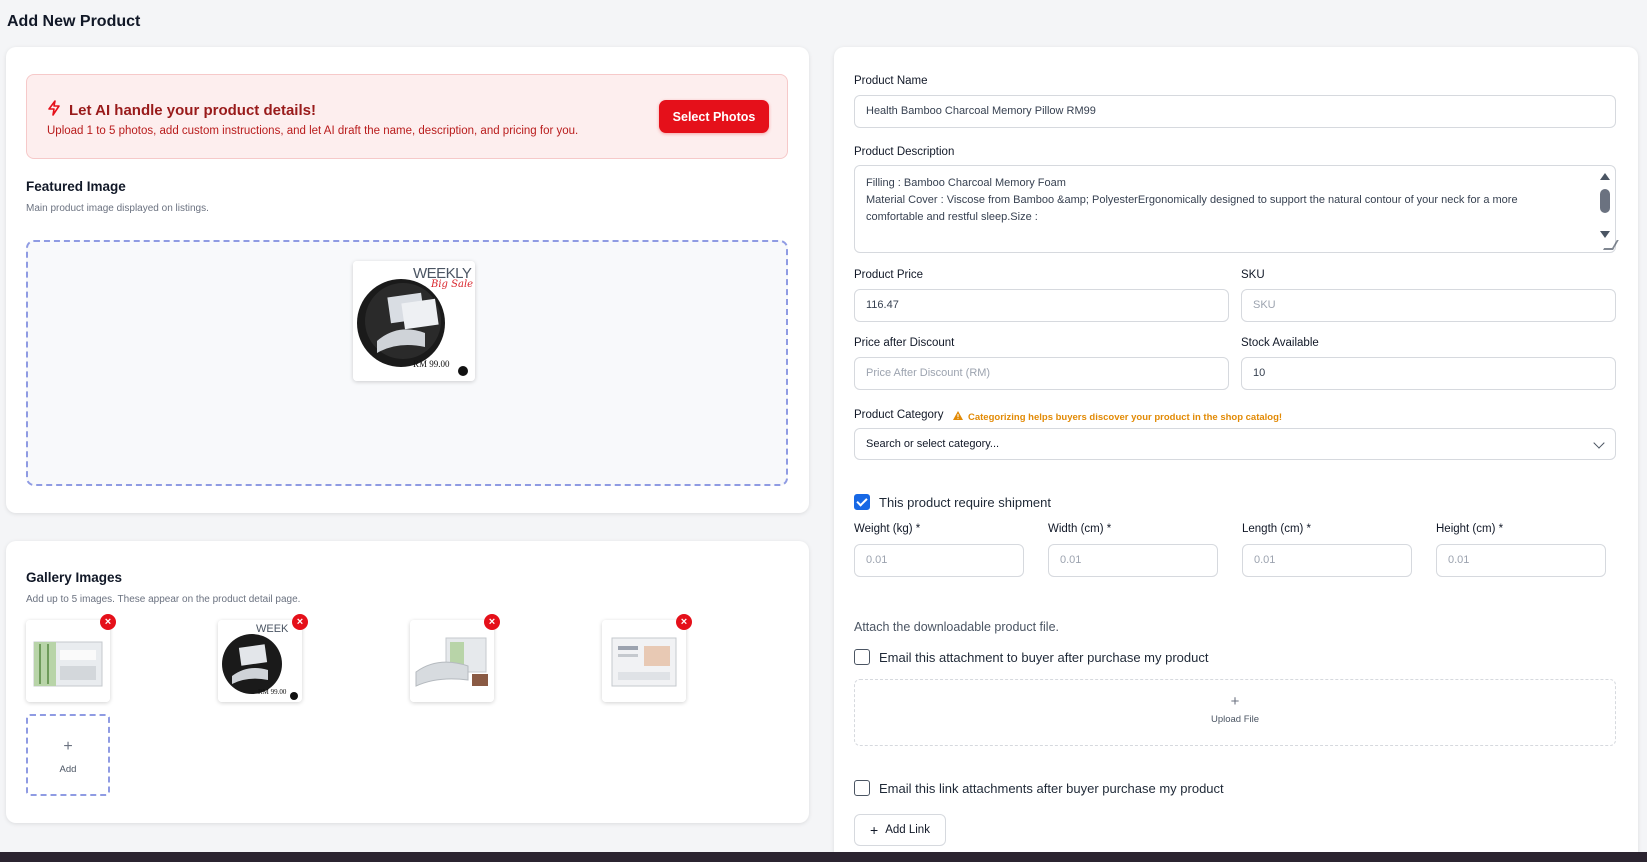 The image size is (1647, 862). I want to click on page-title: Add New Product, so click(74, 21).